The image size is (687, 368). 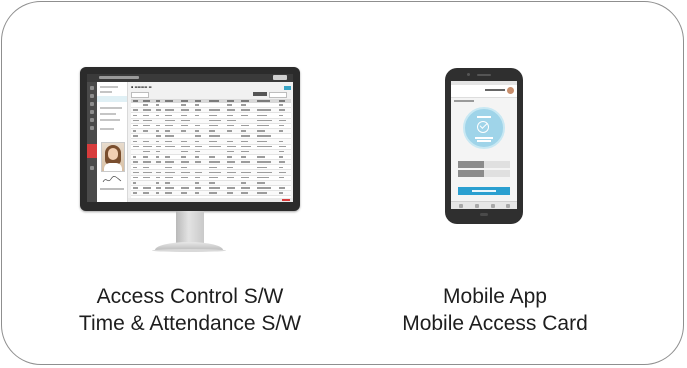 What do you see at coordinates (484, 191) in the screenshot?
I see `mobile-action-label` at bounding box center [484, 191].